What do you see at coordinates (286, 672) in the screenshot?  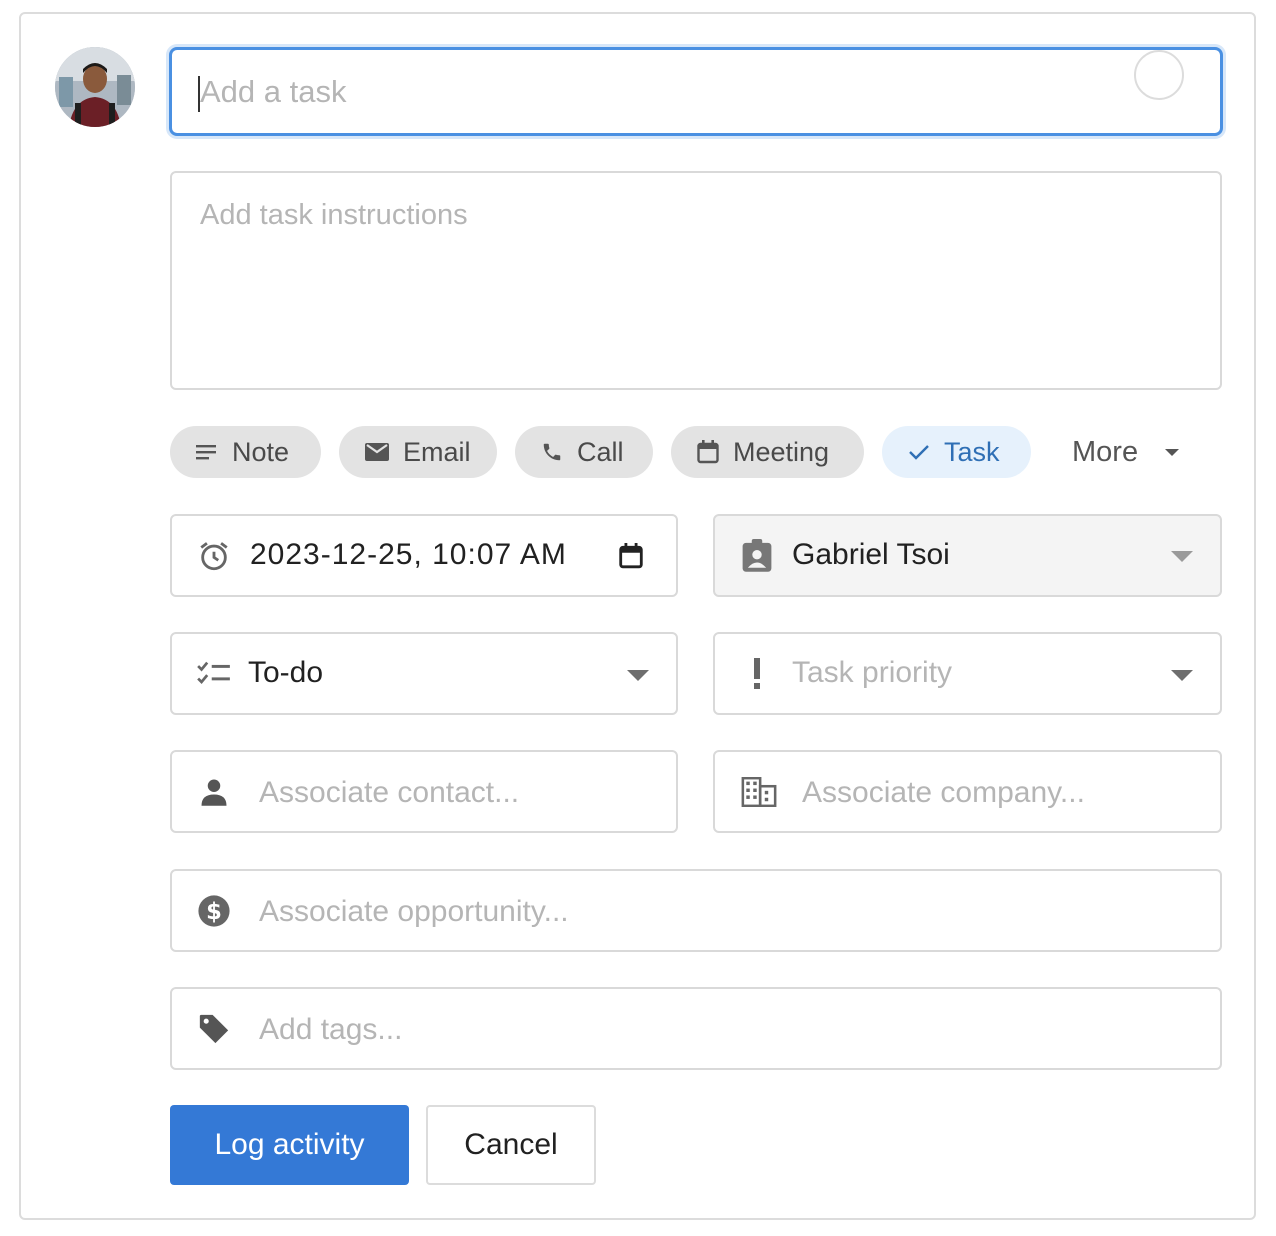 I see `status-value: To-do` at bounding box center [286, 672].